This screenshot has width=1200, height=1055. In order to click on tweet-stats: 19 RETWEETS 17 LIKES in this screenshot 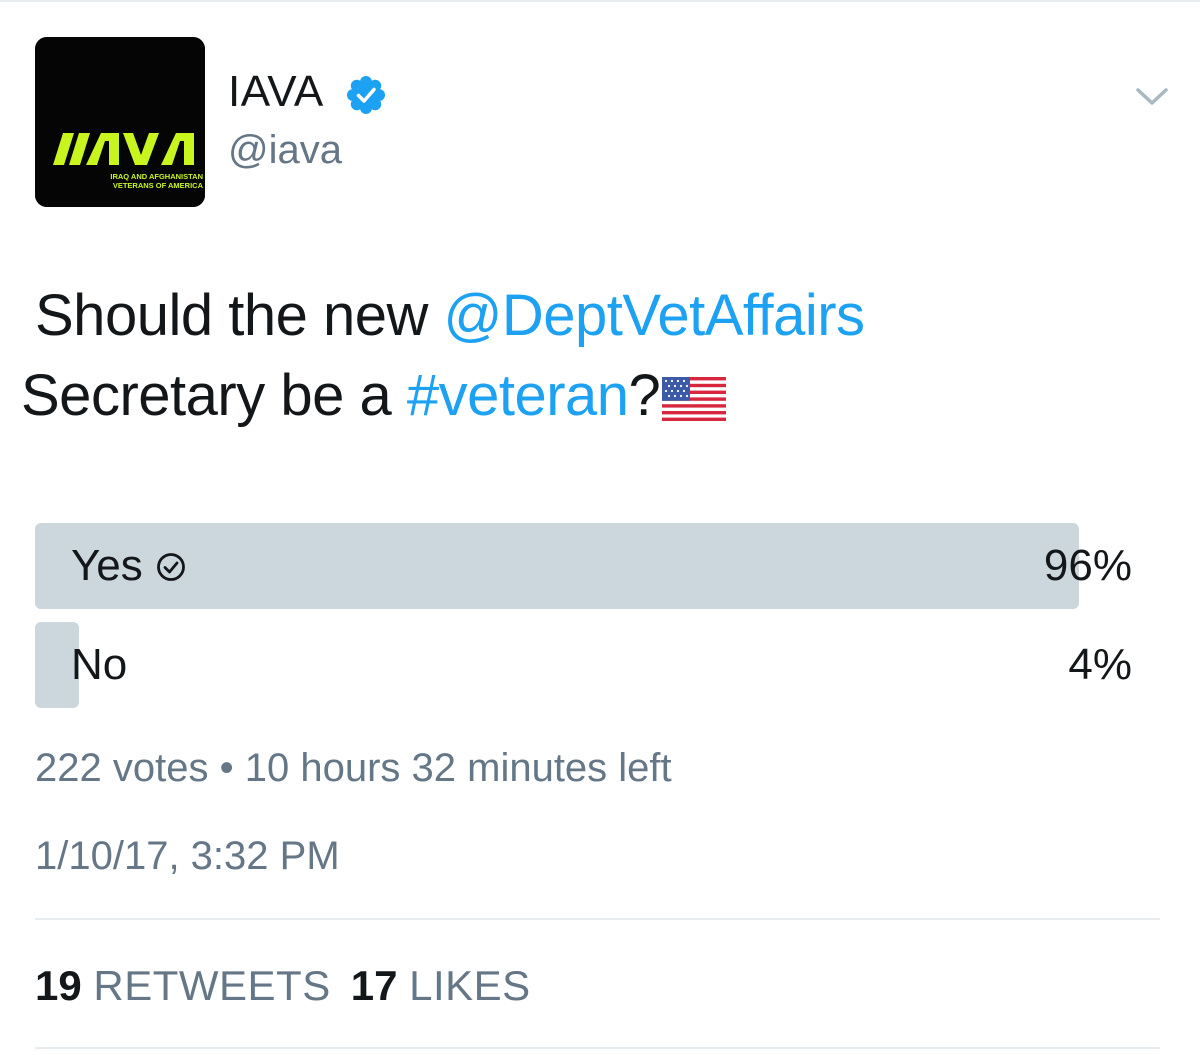, I will do `click(293, 986)`.